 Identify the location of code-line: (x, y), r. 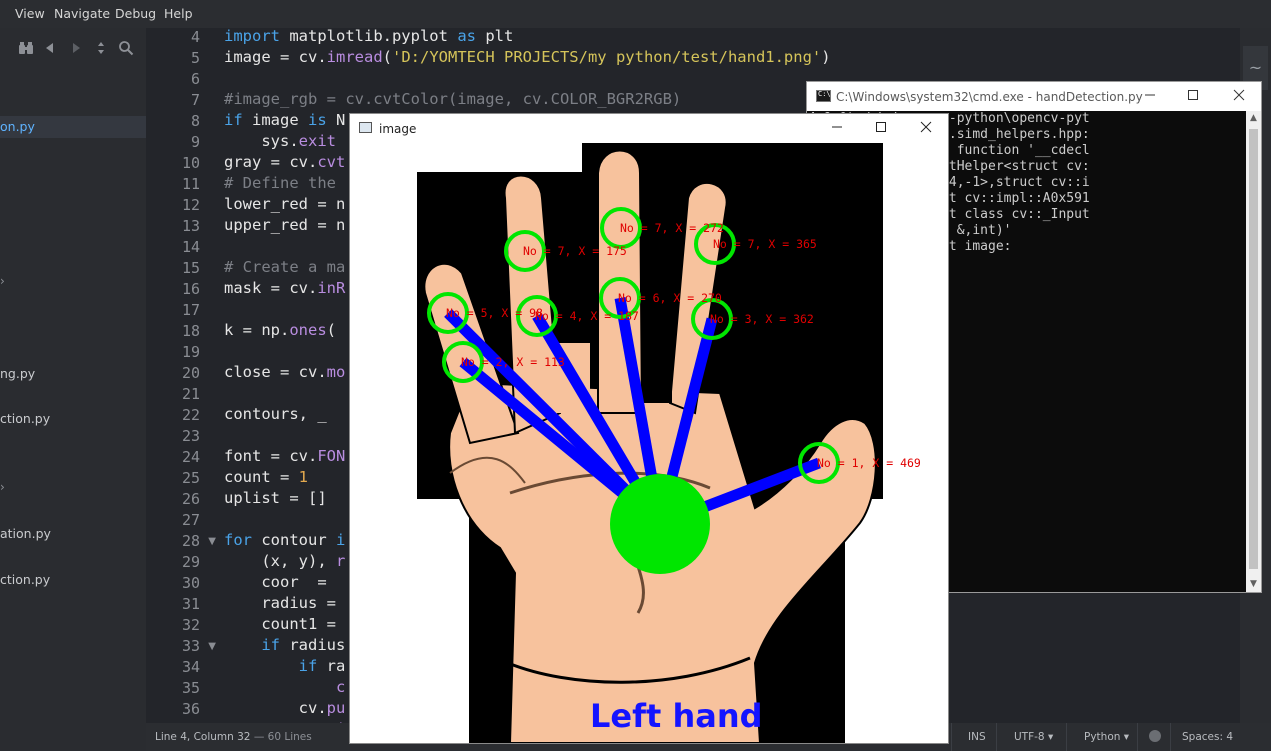
(284, 561).